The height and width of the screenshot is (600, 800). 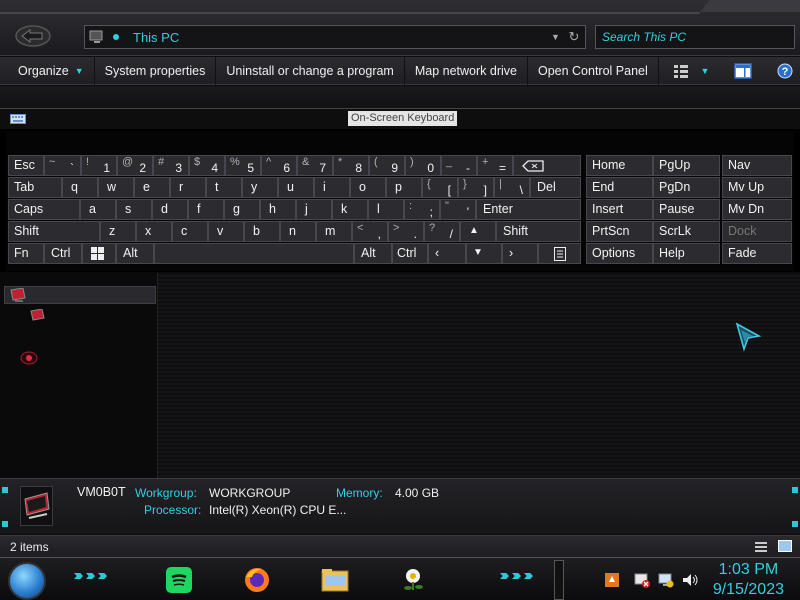 I want to click on key-8: * 8, so click(x=351, y=165).